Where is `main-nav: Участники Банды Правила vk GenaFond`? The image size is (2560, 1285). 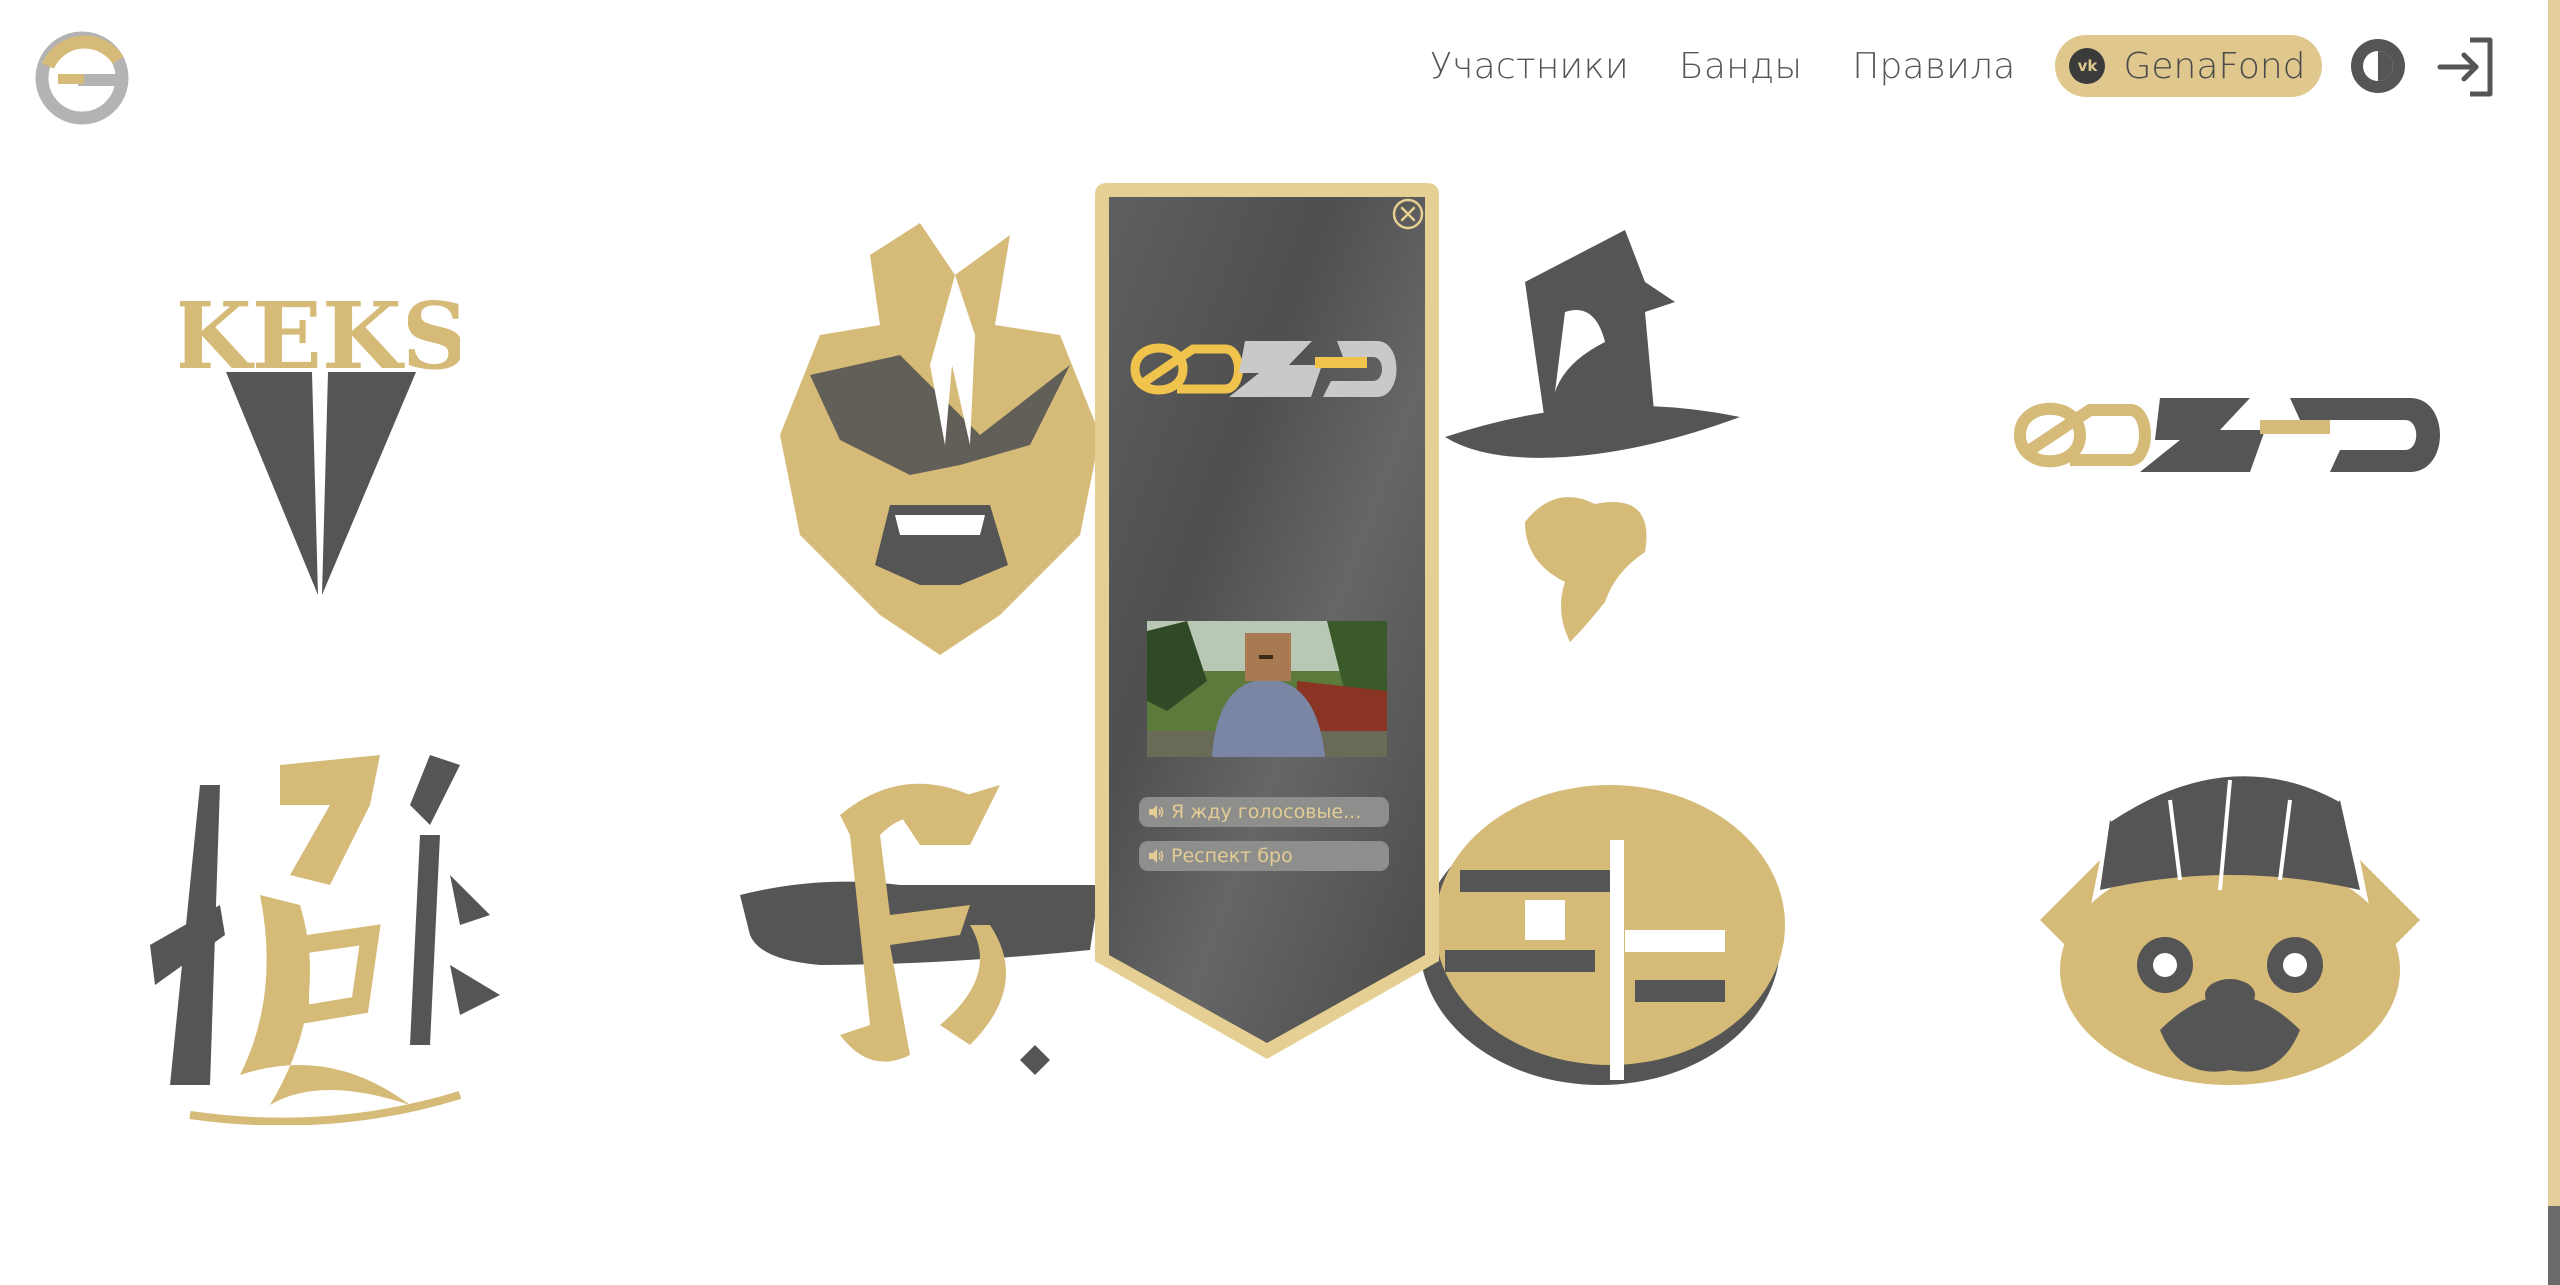 main-nav: Участники Банды Правила vk GenaFond is located at coordinates (1876, 66).